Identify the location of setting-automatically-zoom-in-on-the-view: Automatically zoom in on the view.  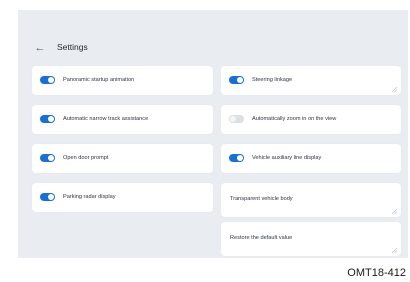
(311, 119).